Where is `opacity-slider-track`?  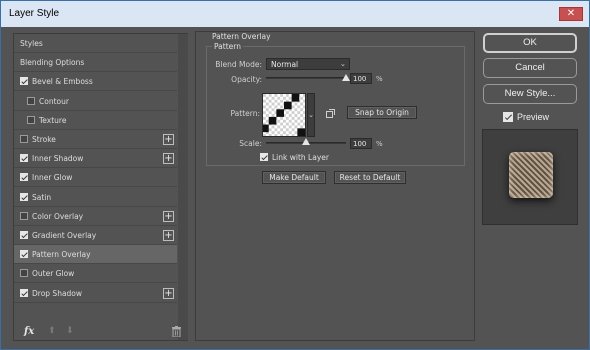 opacity-slider-track is located at coordinates (306, 78).